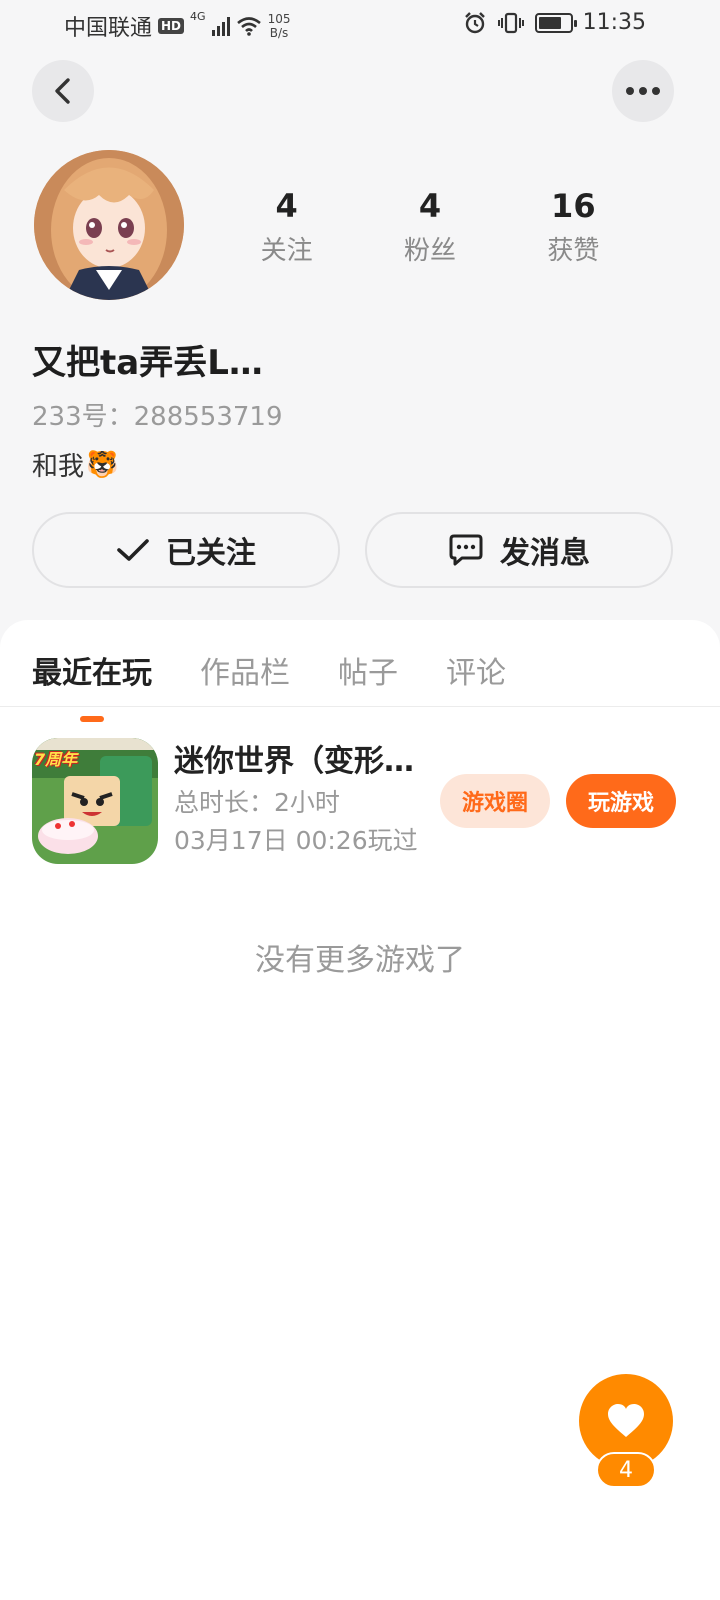  What do you see at coordinates (476, 670) in the screenshot?
I see `tab-comments: 评论` at bounding box center [476, 670].